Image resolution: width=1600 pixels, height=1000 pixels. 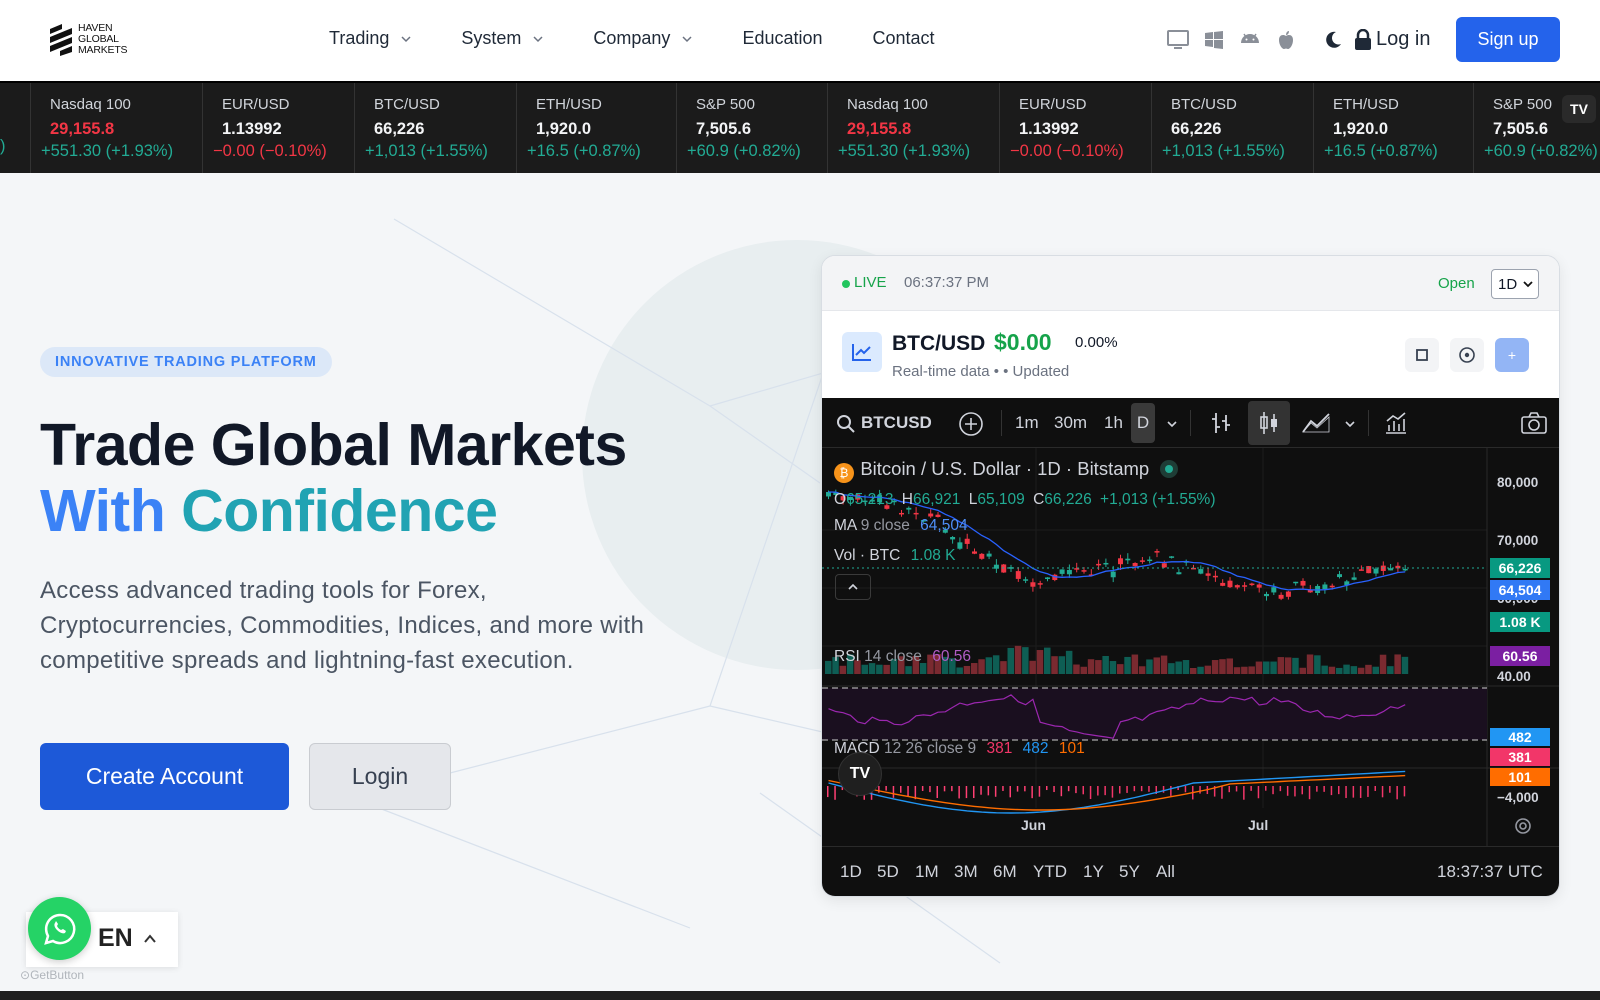 What do you see at coordinates (370, 38) in the screenshot?
I see `nav-item-trading: Trading` at bounding box center [370, 38].